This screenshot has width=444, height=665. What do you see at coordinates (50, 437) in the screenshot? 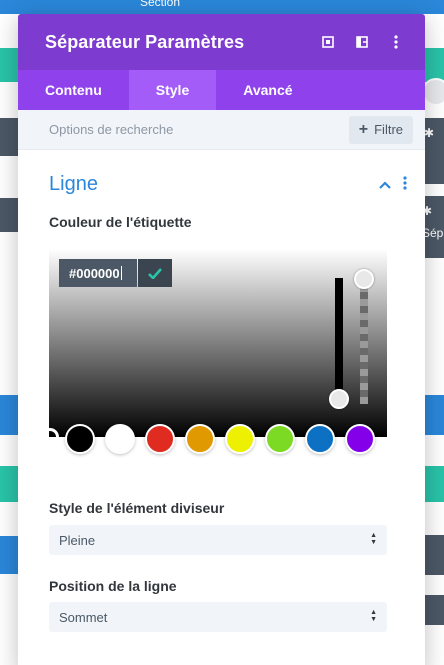
I see `saturation-handle` at bounding box center [50, 437].